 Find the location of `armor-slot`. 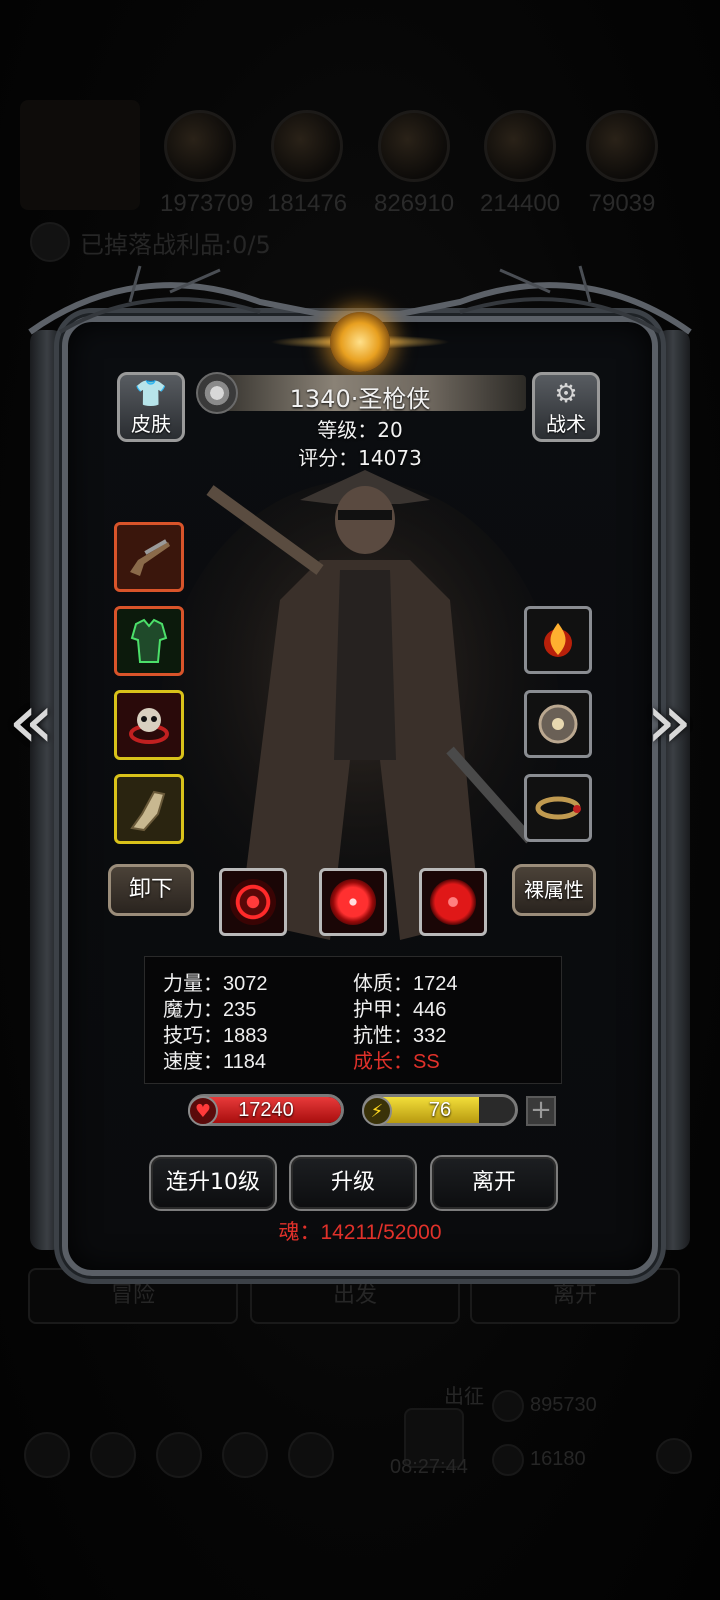

armor-slot is located at coordinates (149, 641).